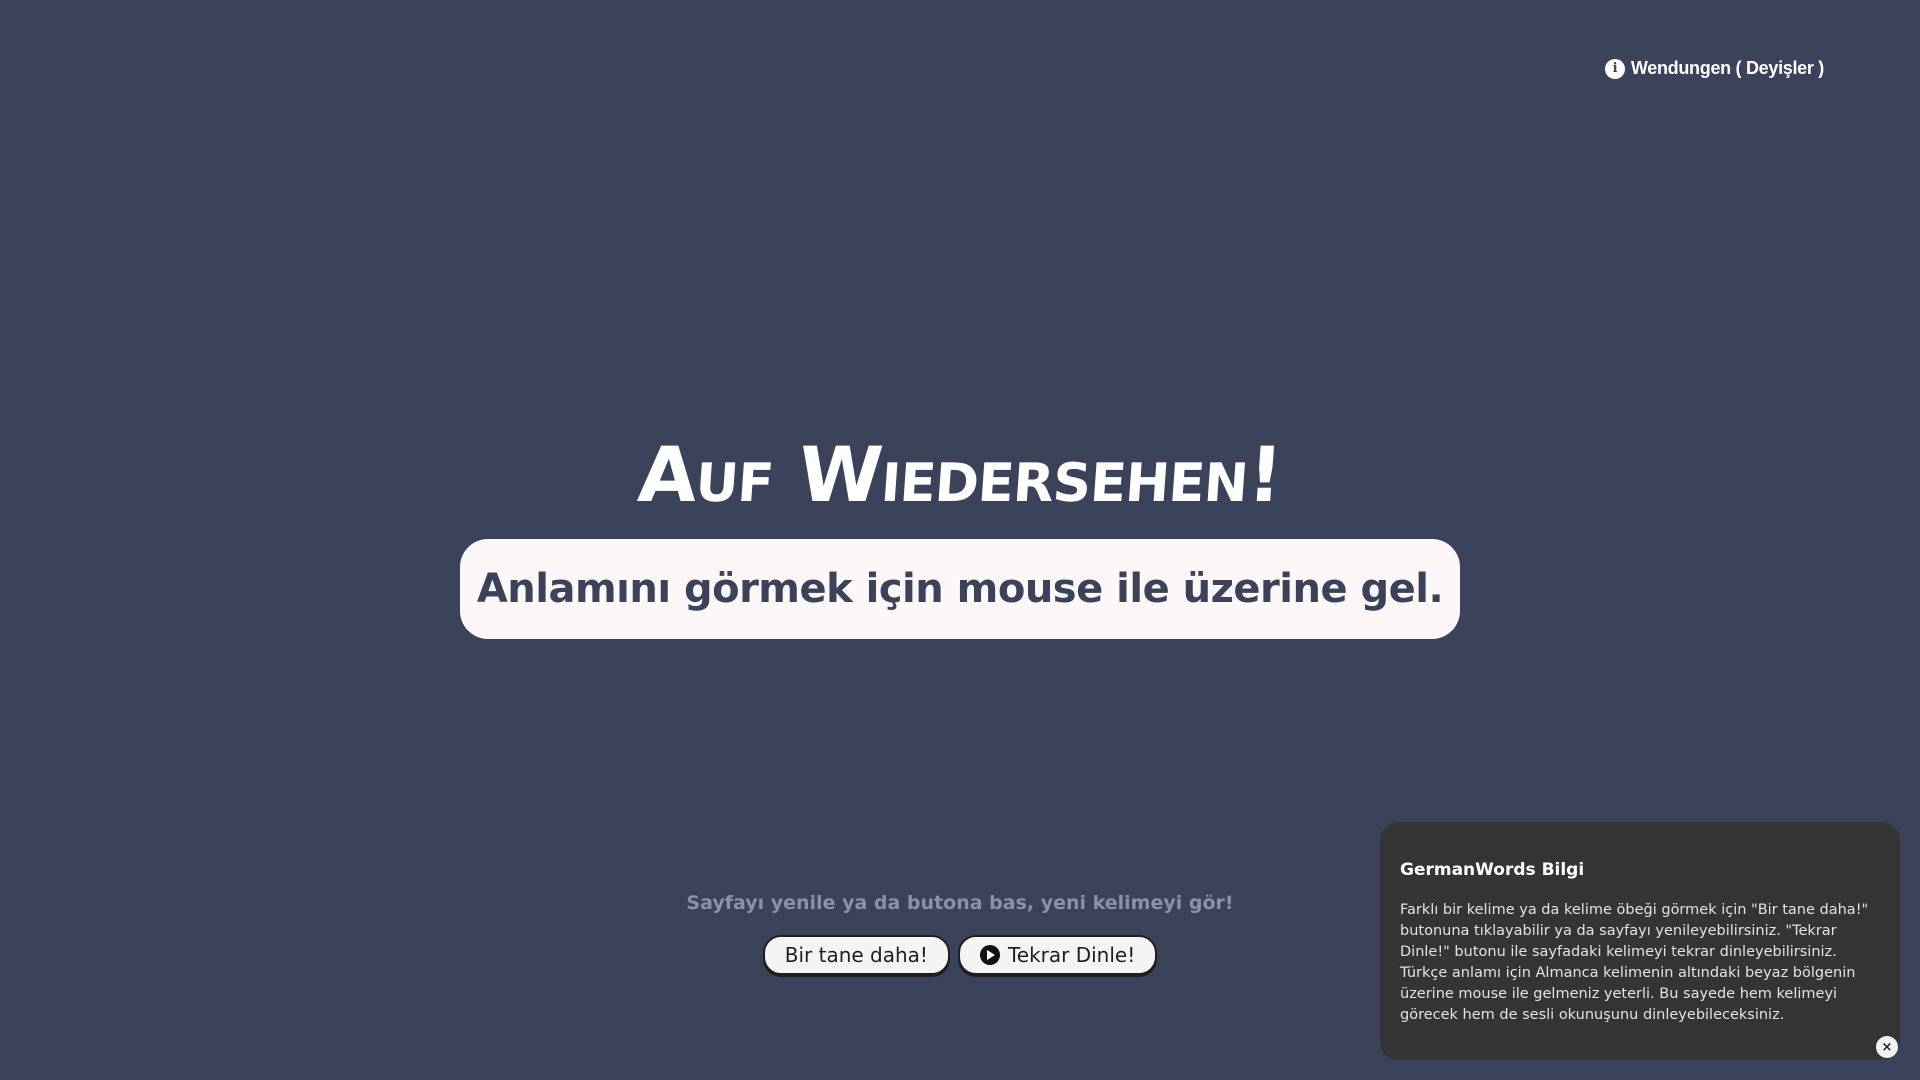  I want to click on replay-button: Tekrar Dinle!, so click(1057, 955).